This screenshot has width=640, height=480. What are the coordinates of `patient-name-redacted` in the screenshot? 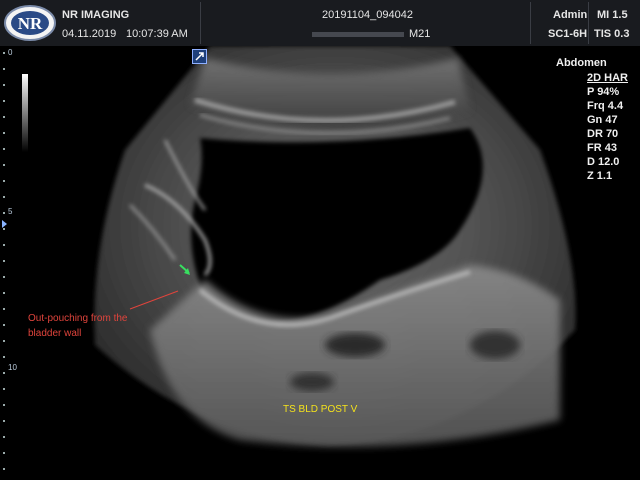 It's located at (358, 34).